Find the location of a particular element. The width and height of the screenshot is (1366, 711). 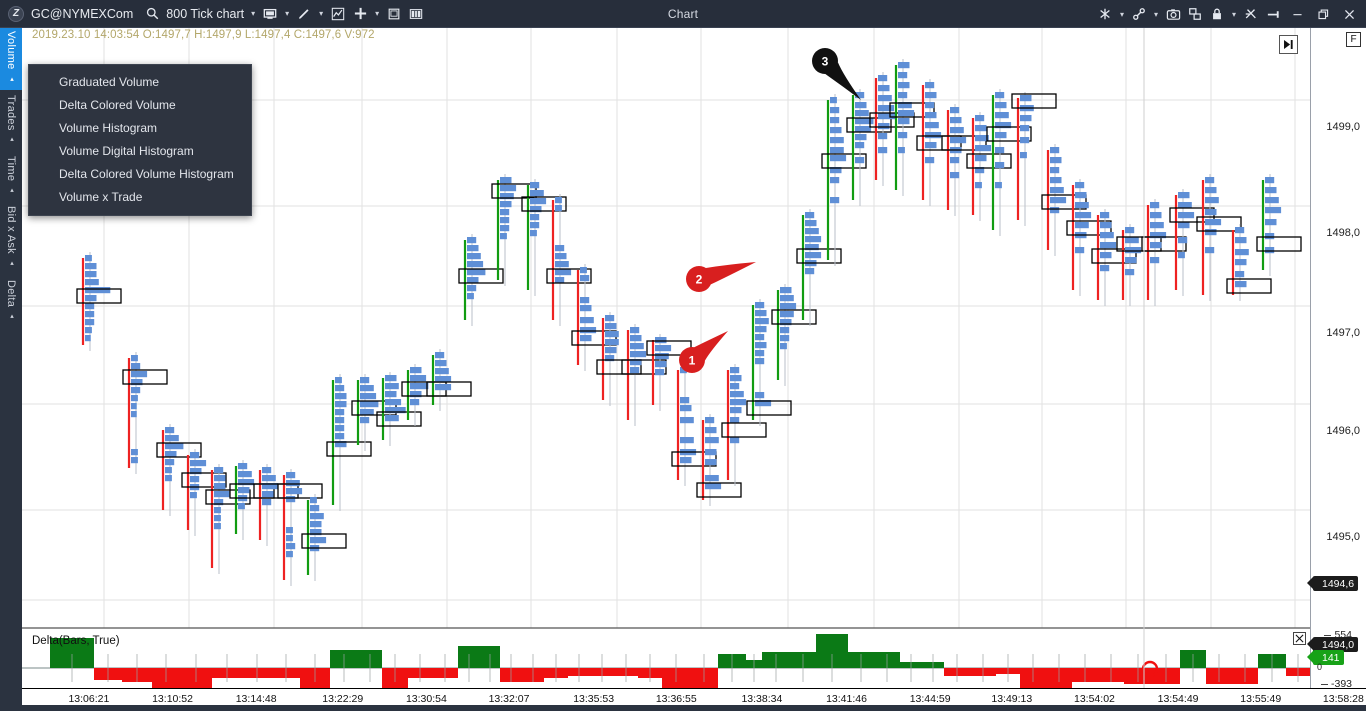

lock-chevron-down-icon: ▾ is located at coordinates (1234, 14).